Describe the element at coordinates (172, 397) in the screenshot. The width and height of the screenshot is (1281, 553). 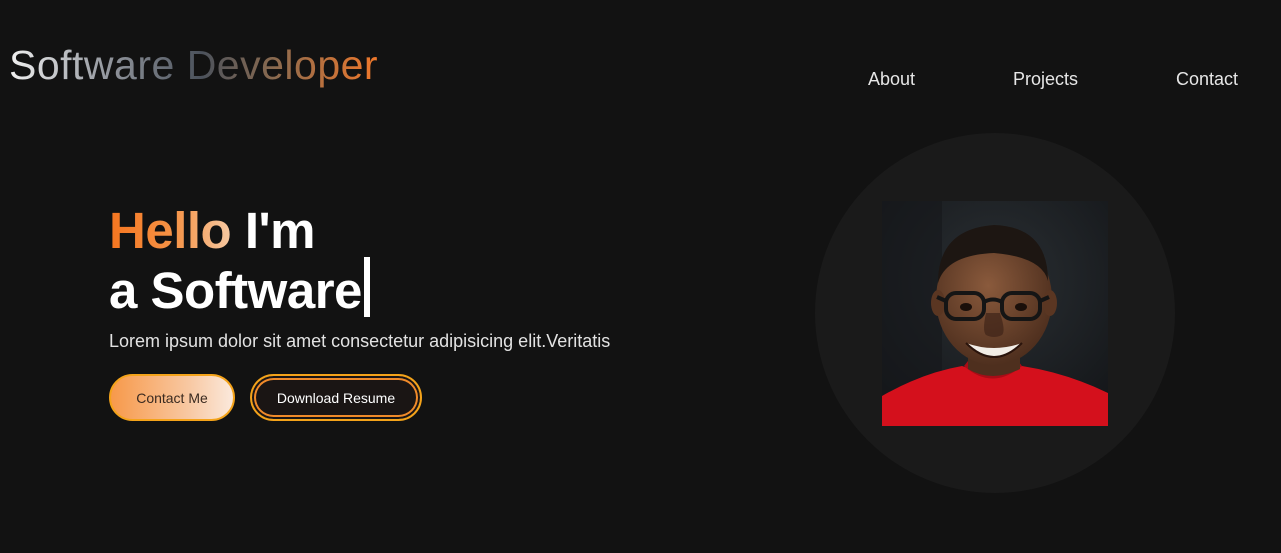
I see `contact-me-button: Contact Me` at that location.